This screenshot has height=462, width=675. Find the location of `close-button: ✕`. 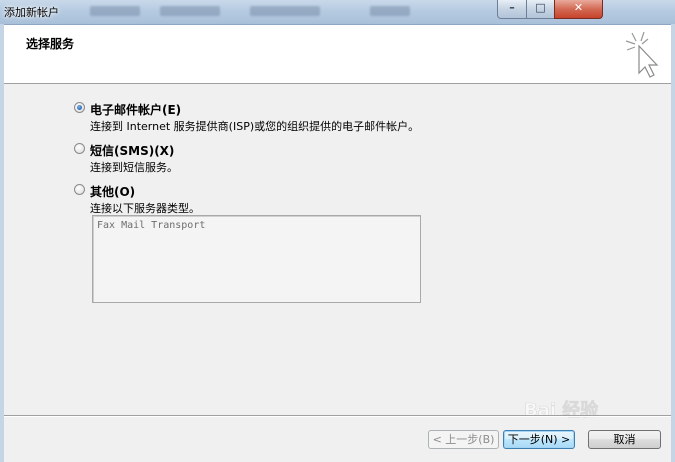

close-button: ✕ is located at coordinates (578, 9).